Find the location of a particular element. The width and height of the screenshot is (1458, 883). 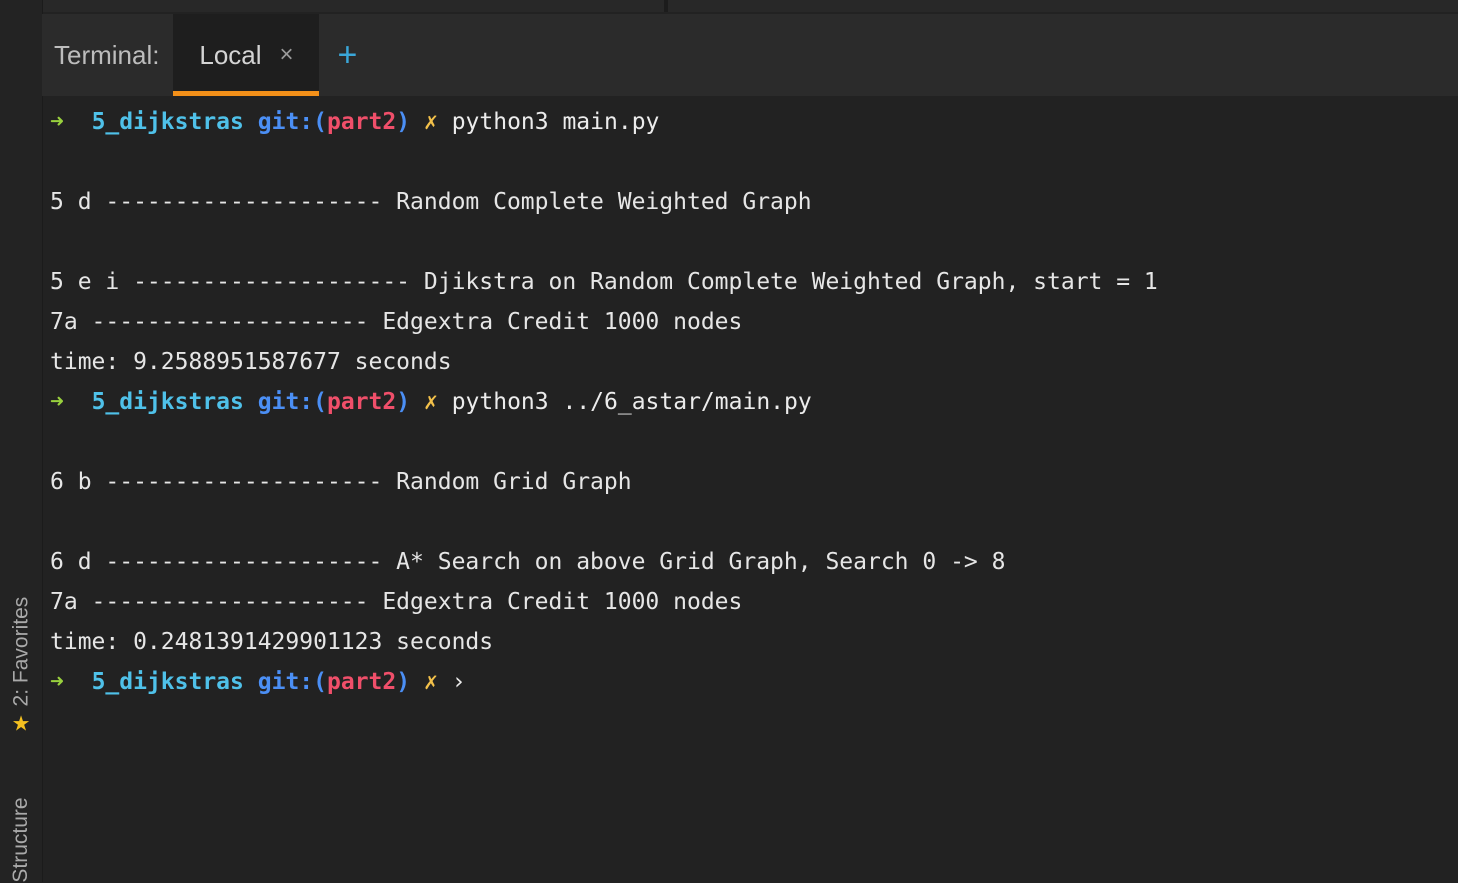

prompt-line: ➜ 5_dijkstras git:(part2) ✗ › is located at coordinates (604, 682).